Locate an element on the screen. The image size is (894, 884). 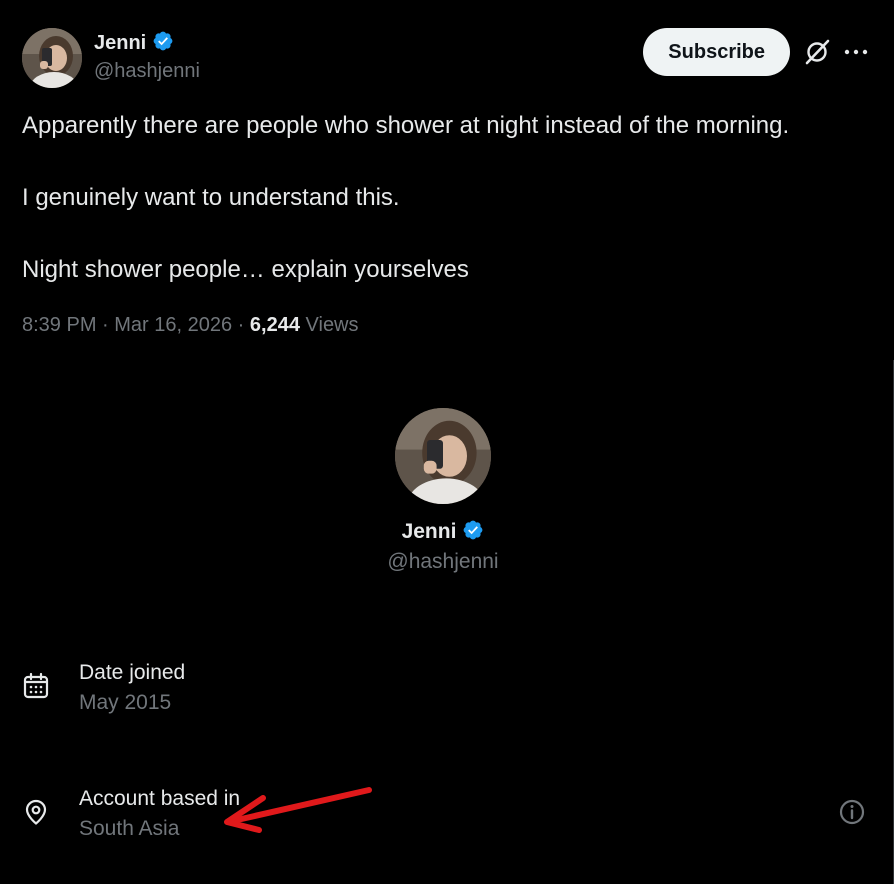
profile-avatar is located at coordinates (443, 456).